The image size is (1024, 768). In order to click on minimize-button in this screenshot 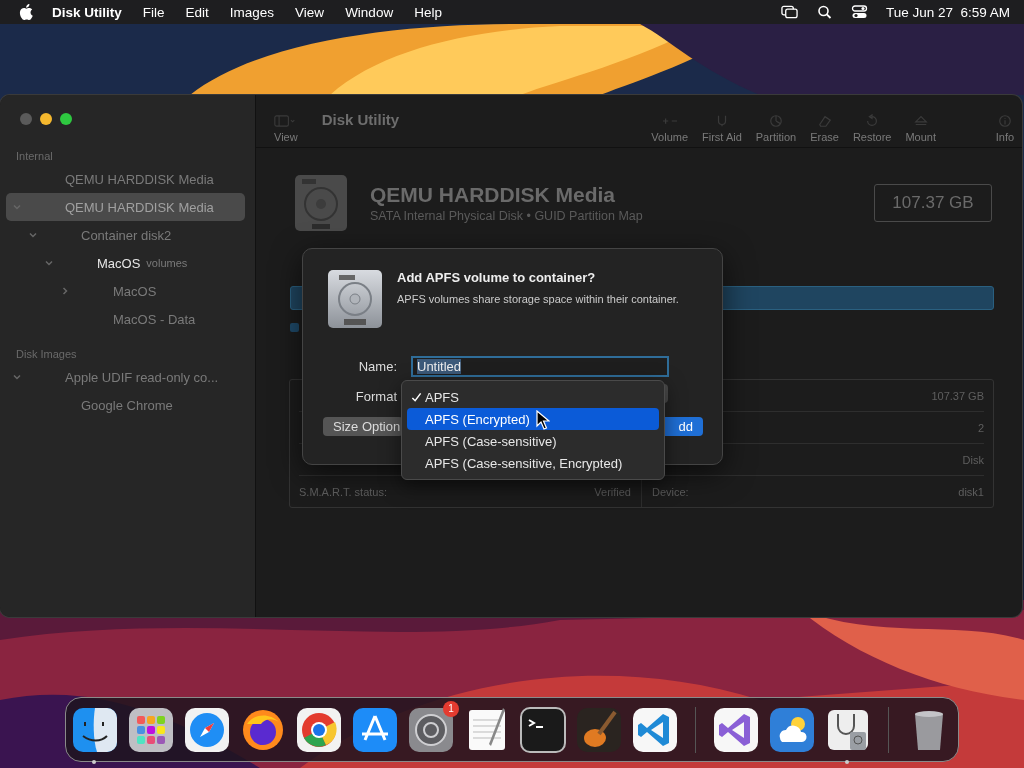, I will do `click(46, 119)`.